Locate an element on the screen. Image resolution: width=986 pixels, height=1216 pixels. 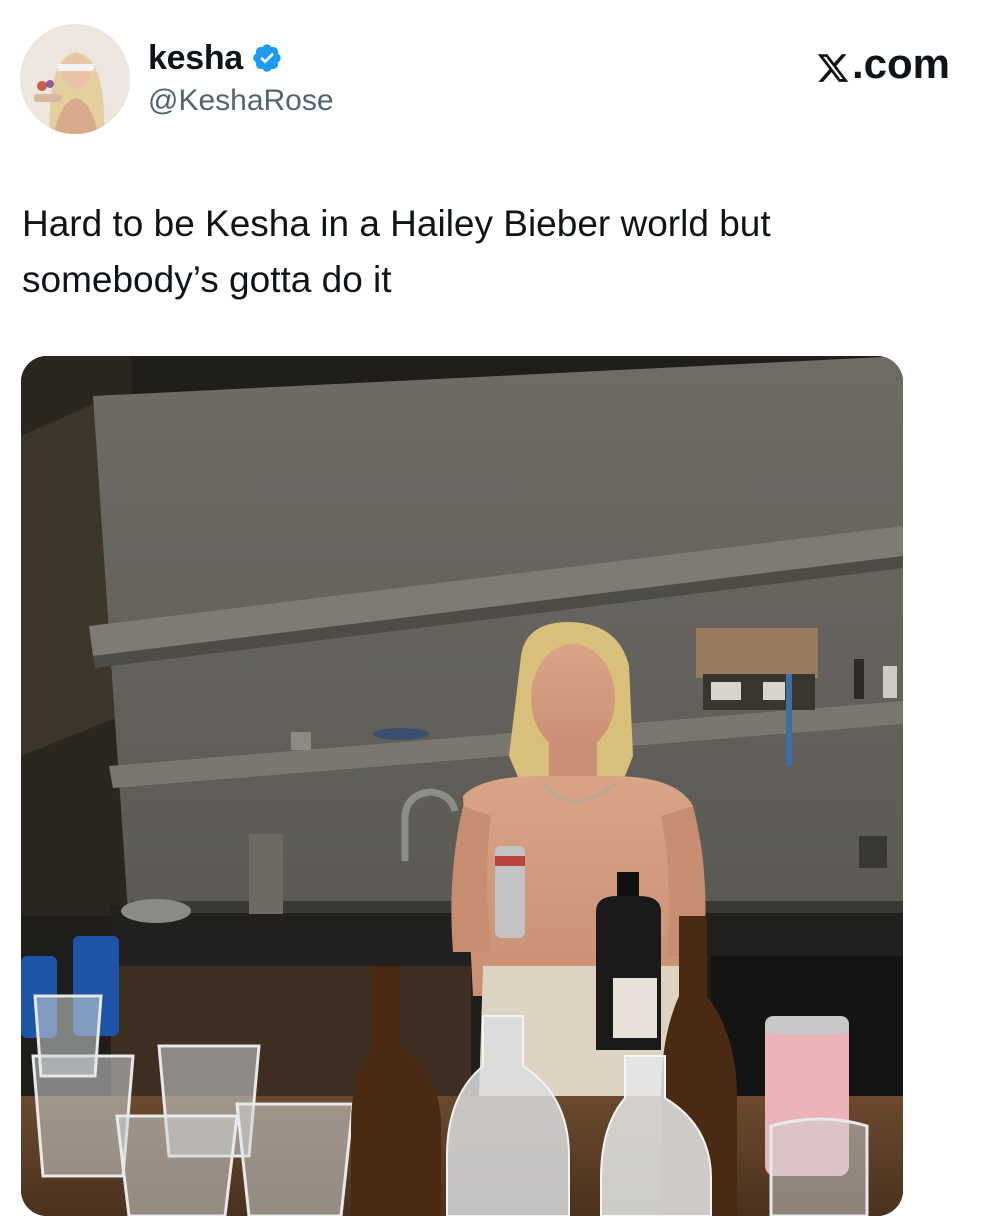
x-logo-icon is located at coordinates (833, 64).